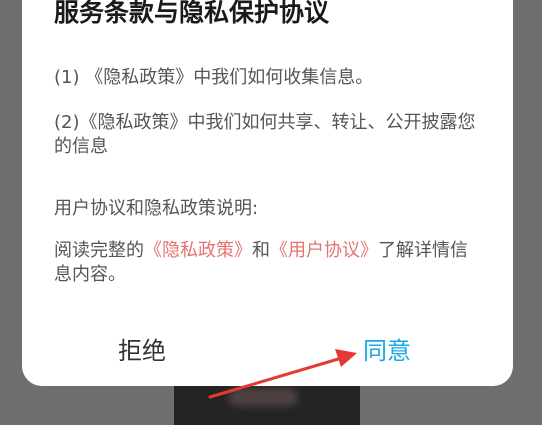  I want to click on share-info-item: (2)《隐私政策》中我们如何共享、转让、公开披露您的信息, so click(265, 134).